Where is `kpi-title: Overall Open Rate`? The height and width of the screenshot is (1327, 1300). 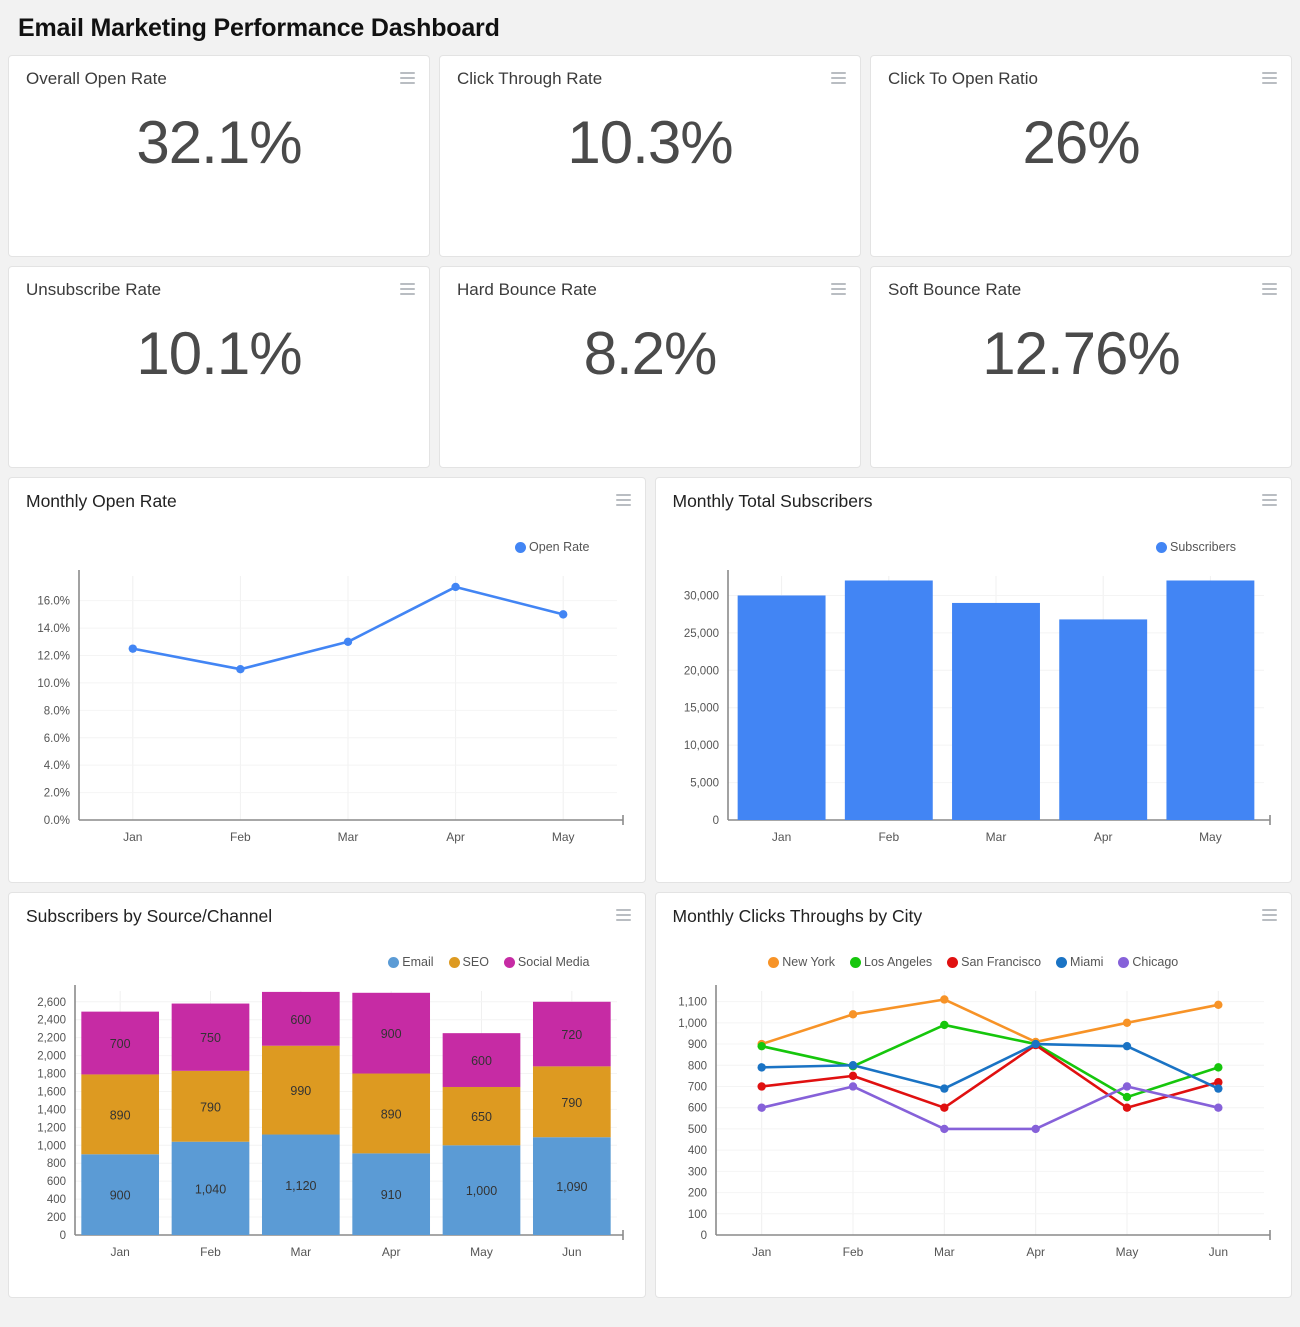
kpi-title: Overall Open Rate is located at coordinates (96, 78).